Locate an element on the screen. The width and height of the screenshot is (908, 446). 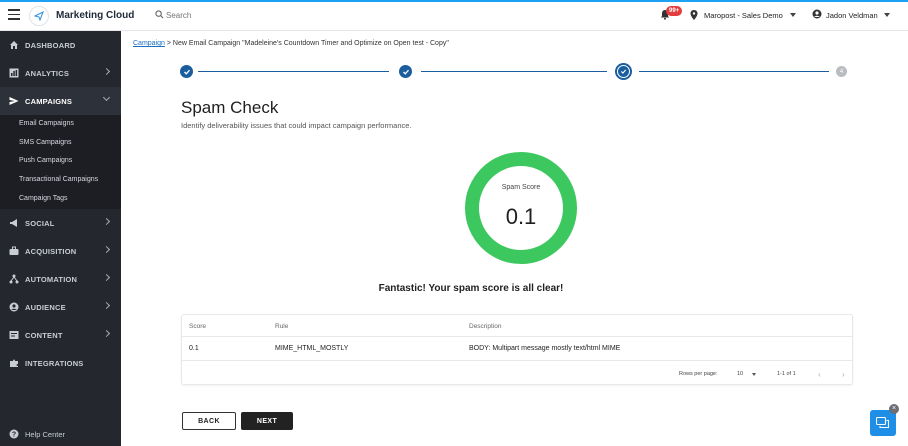
submenu-email-campaigns: Email Campaigns is located at coordinates (46, 123).